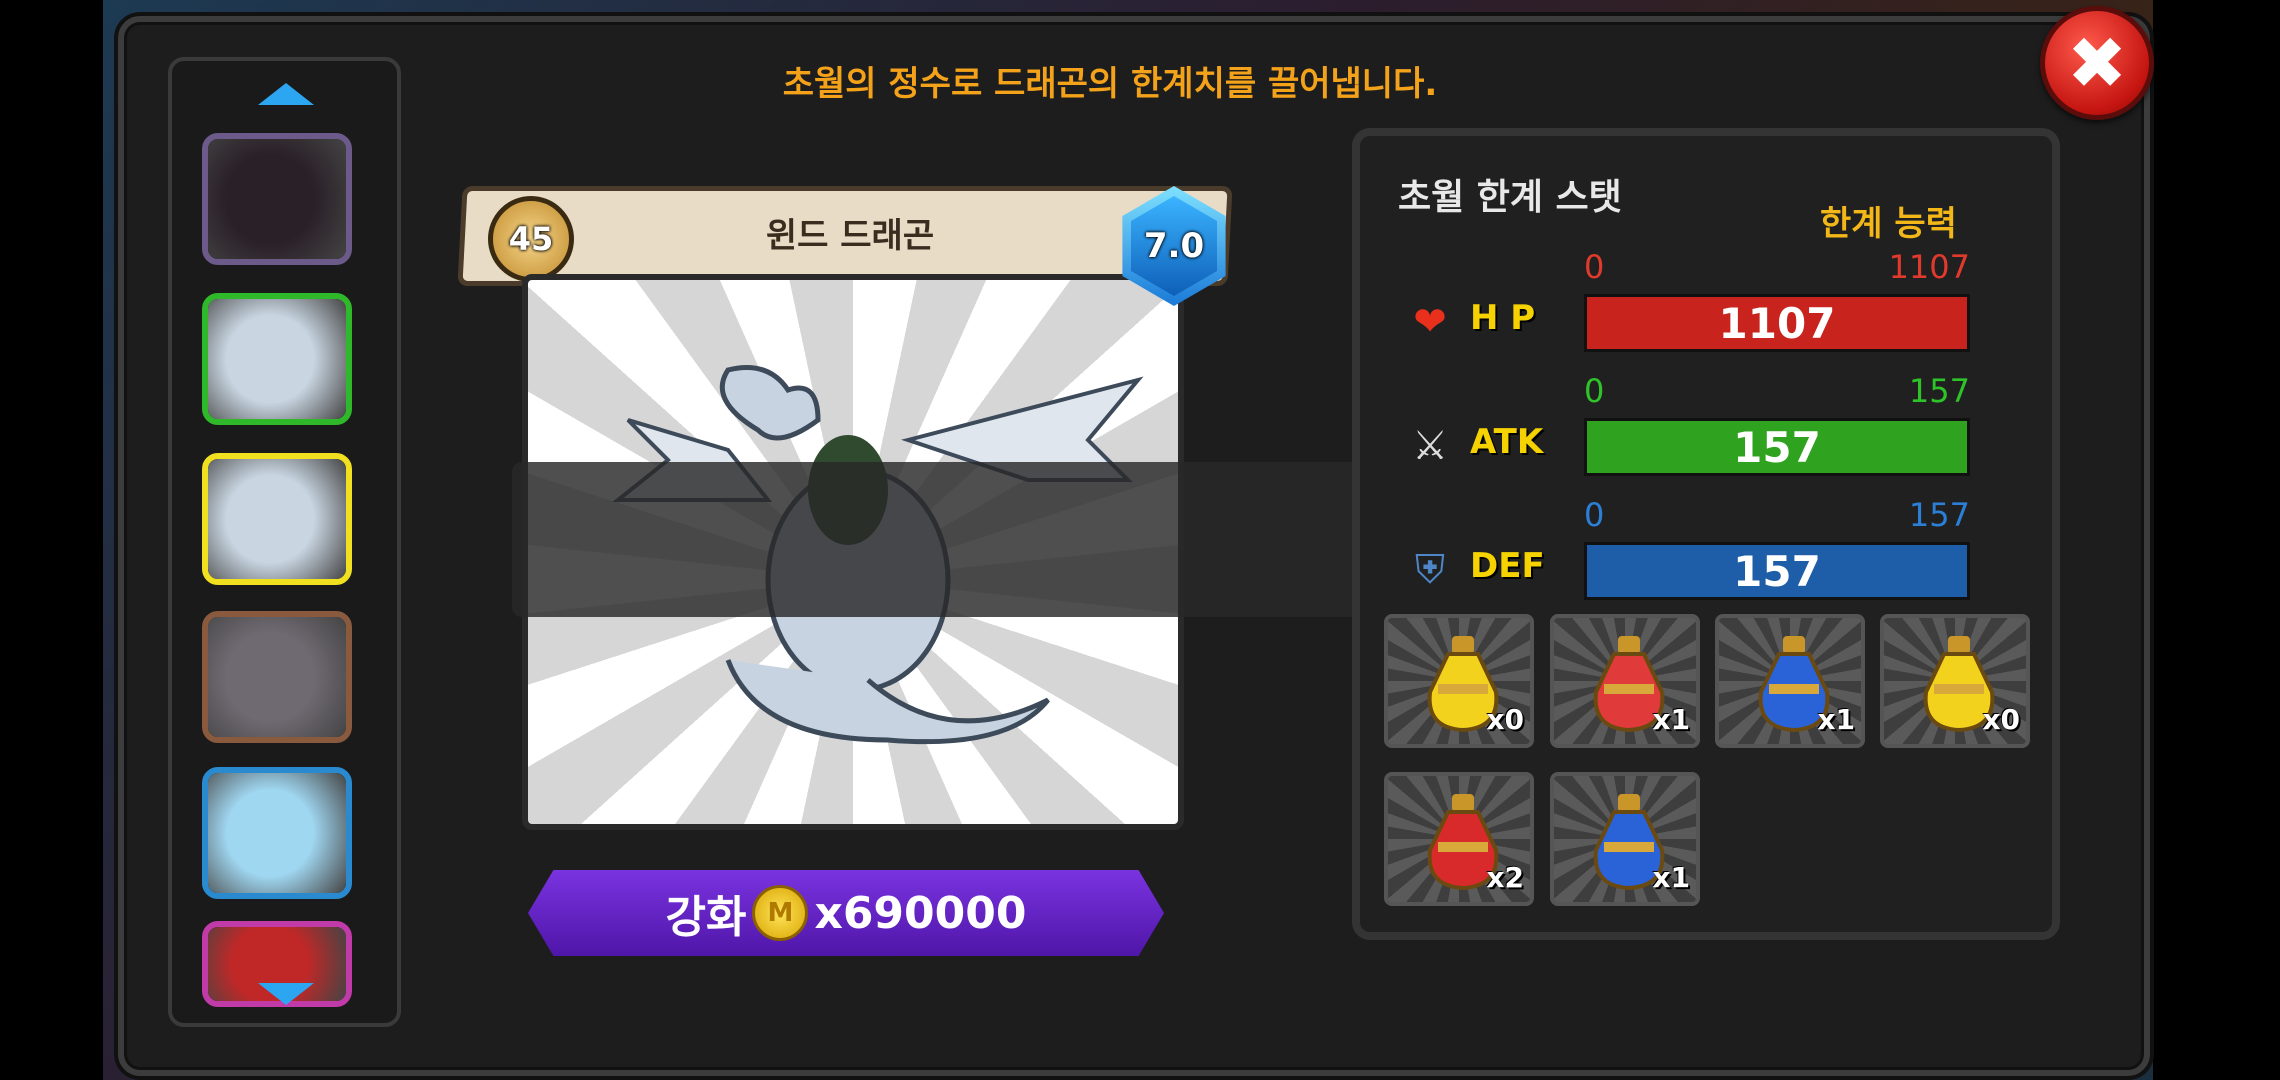 The image size is (2280, 1080). I want to click on stat-max: 1107, so click(1929, 267).